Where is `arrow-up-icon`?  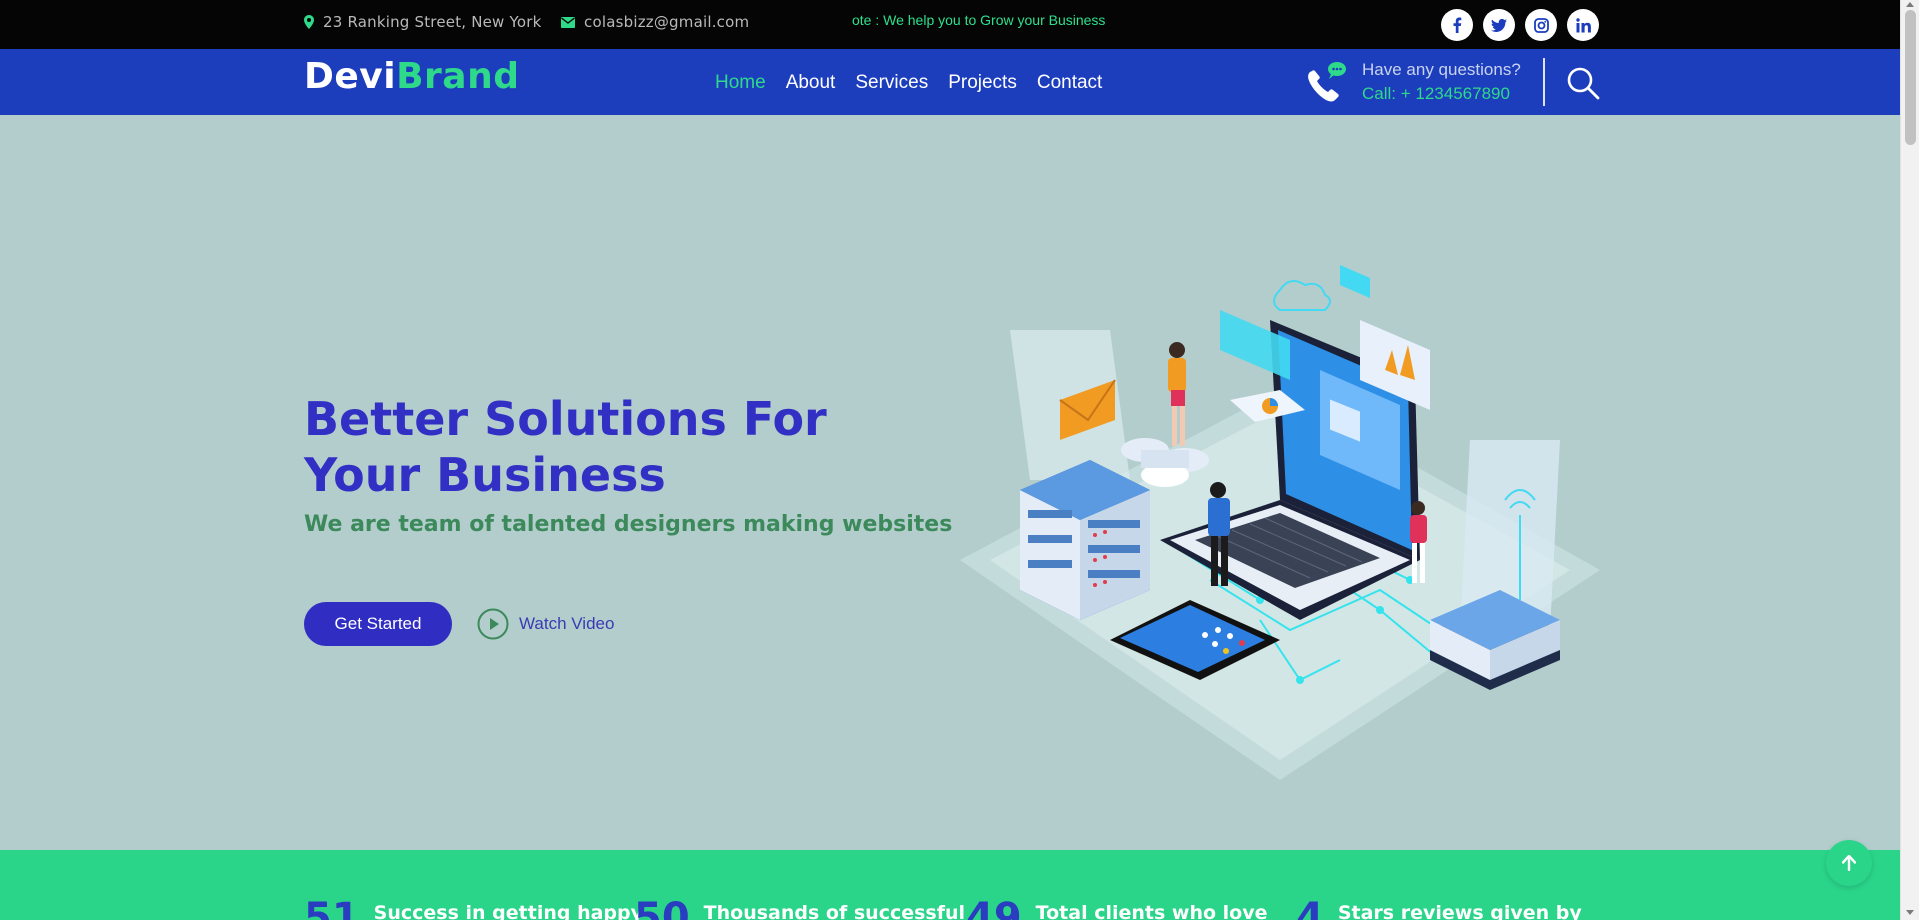 arrow-up-icon is located at coordinates (1849, 863).